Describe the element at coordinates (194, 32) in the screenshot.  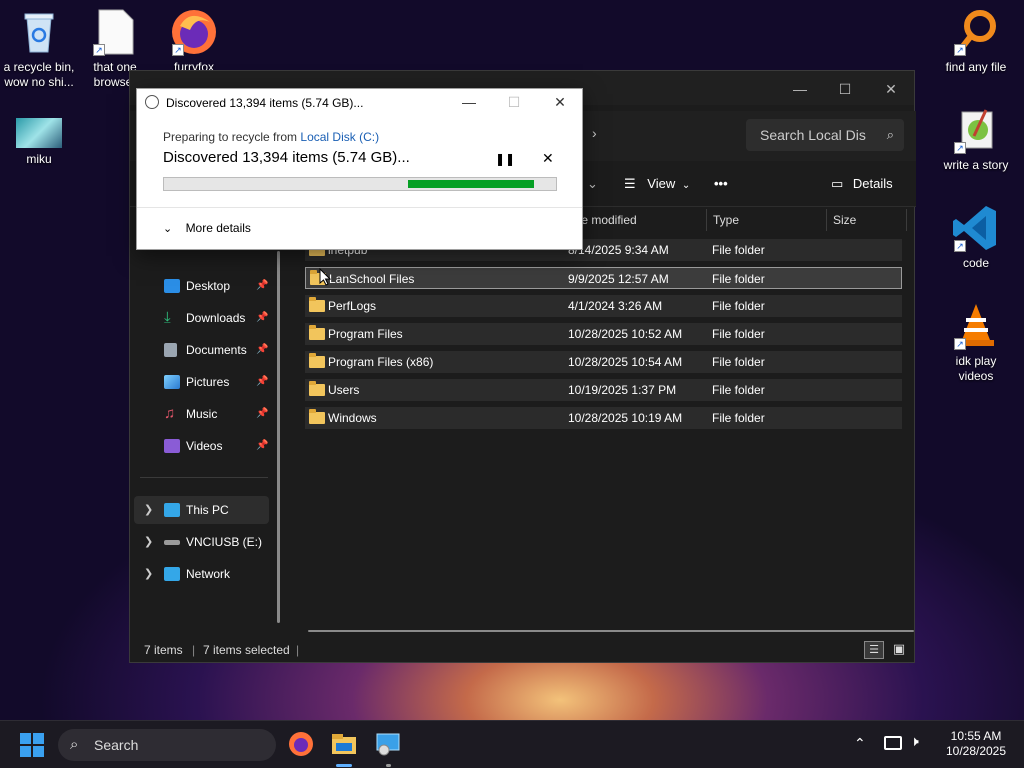
I see `firefox-icon: ↗` at that location.